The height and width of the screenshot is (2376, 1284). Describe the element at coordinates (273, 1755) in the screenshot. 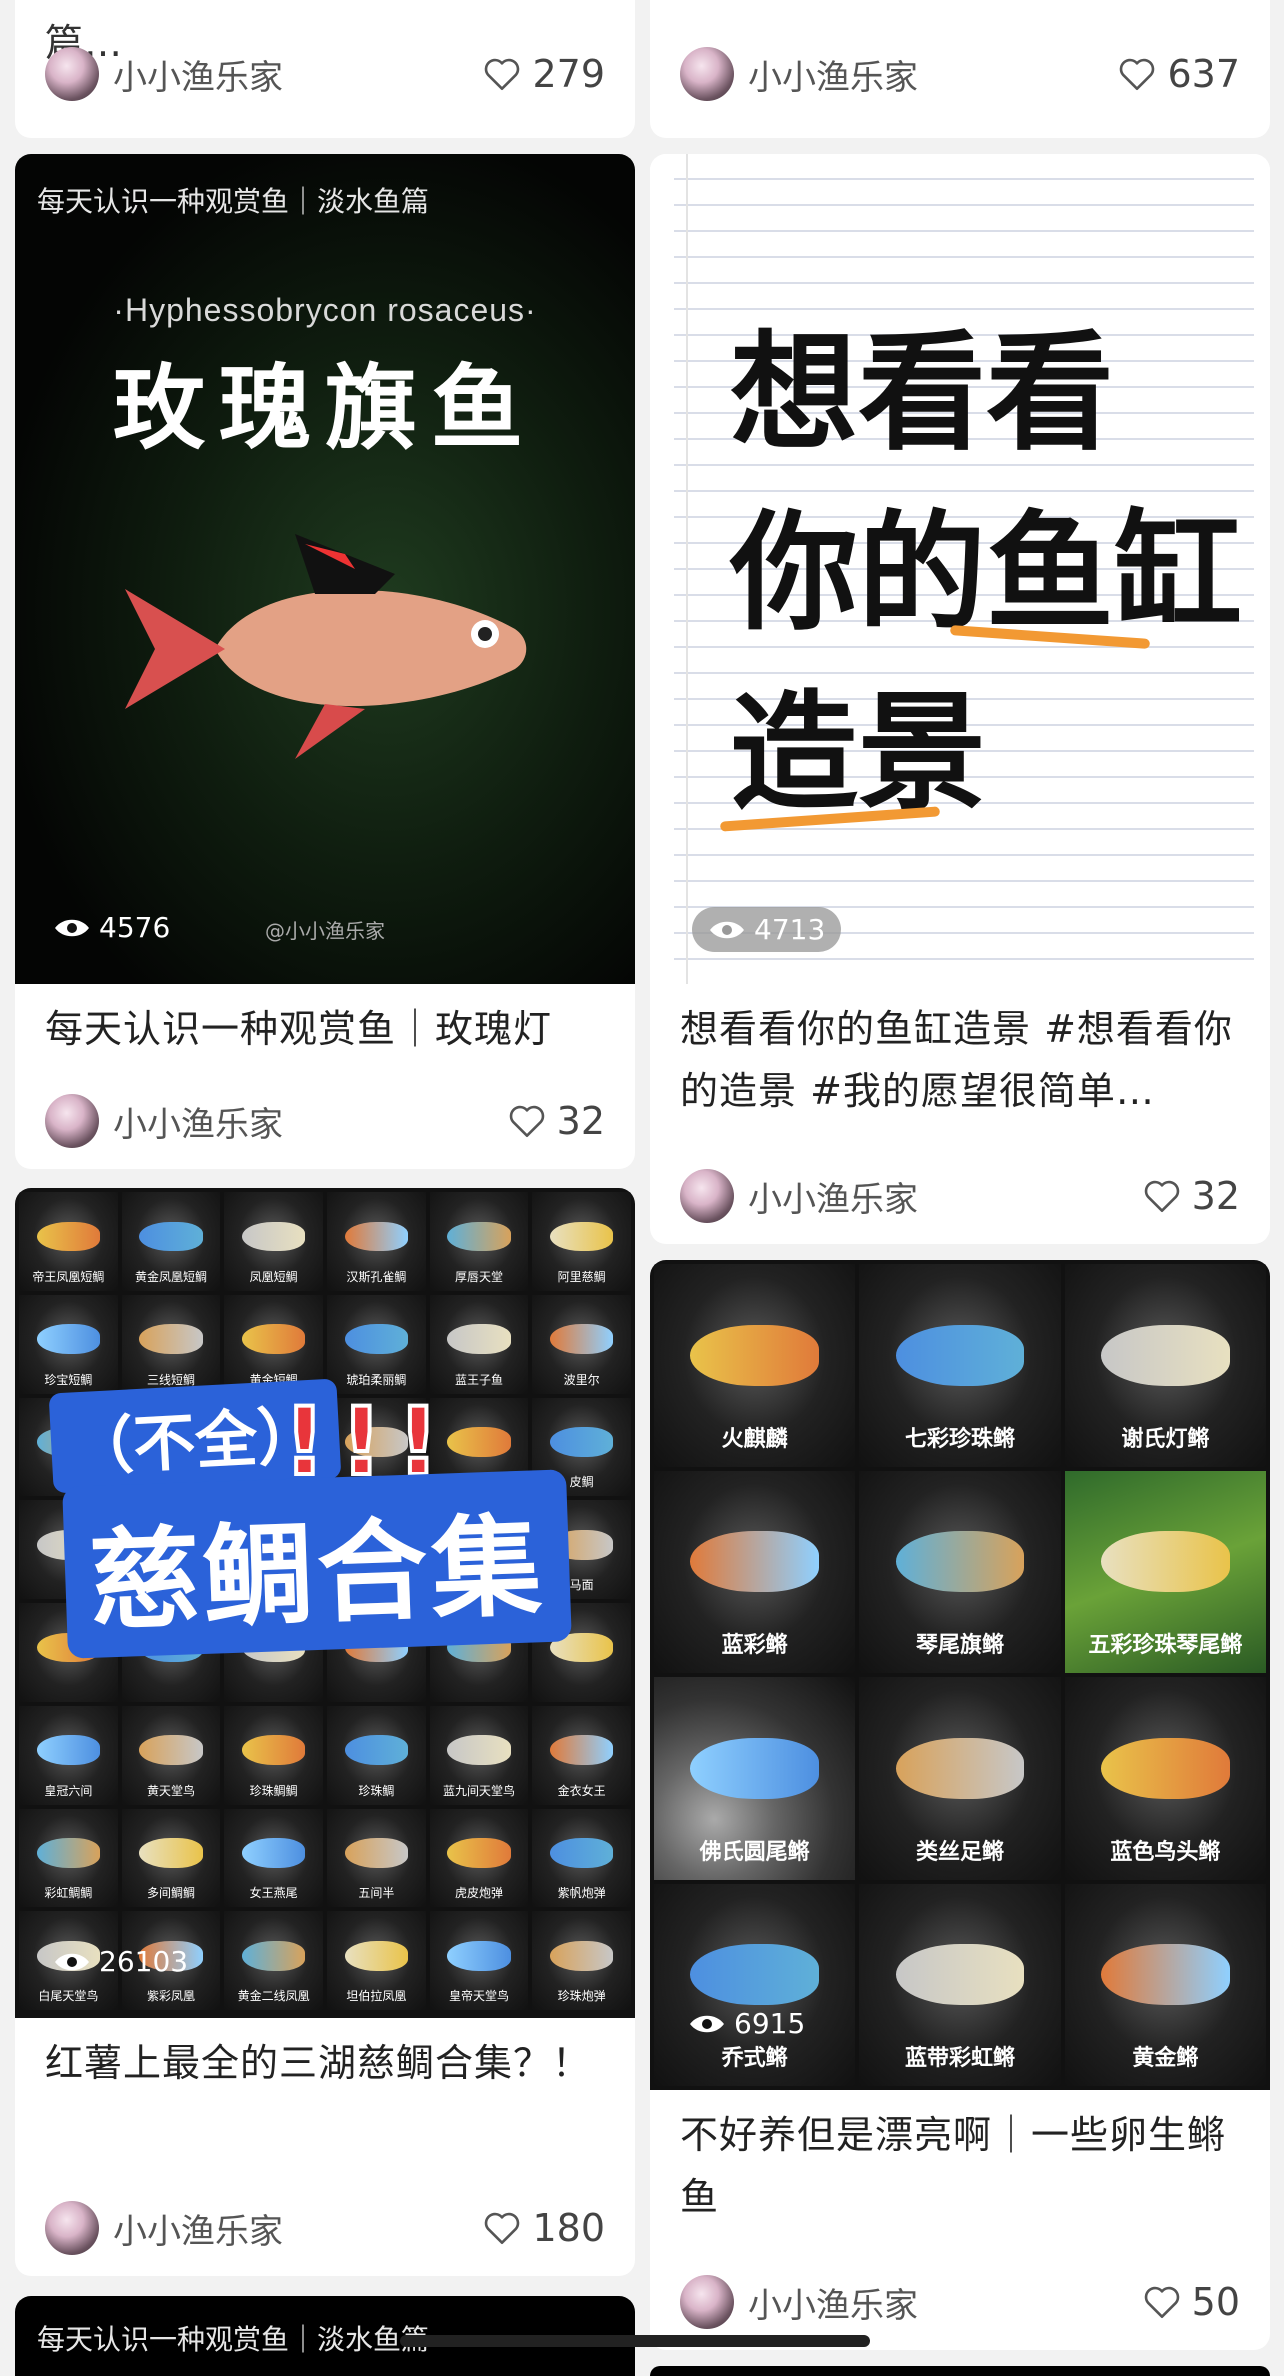

I see `collage-cell: 珍珠鲷鲷` at that location.